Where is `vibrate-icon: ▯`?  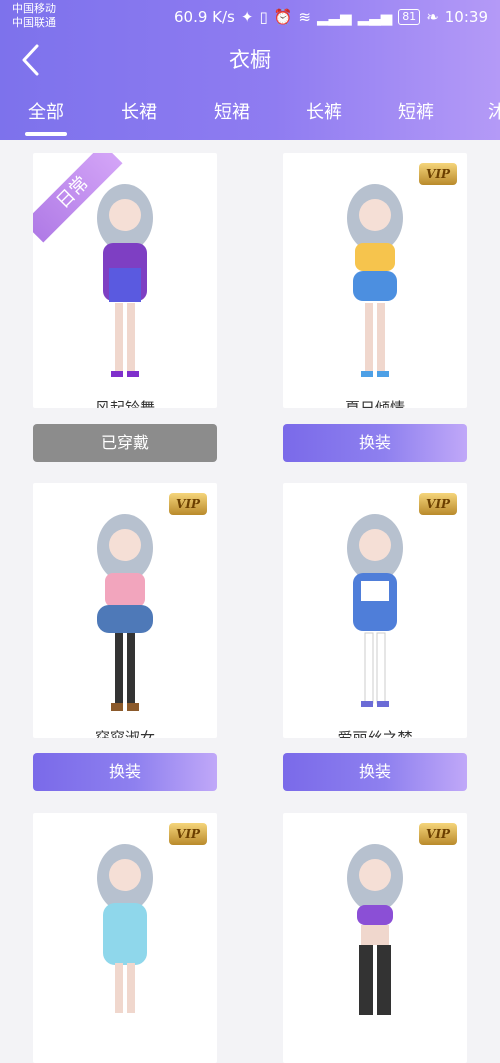
vibrate-icon: ▯ is located at coordinates (263, 17).